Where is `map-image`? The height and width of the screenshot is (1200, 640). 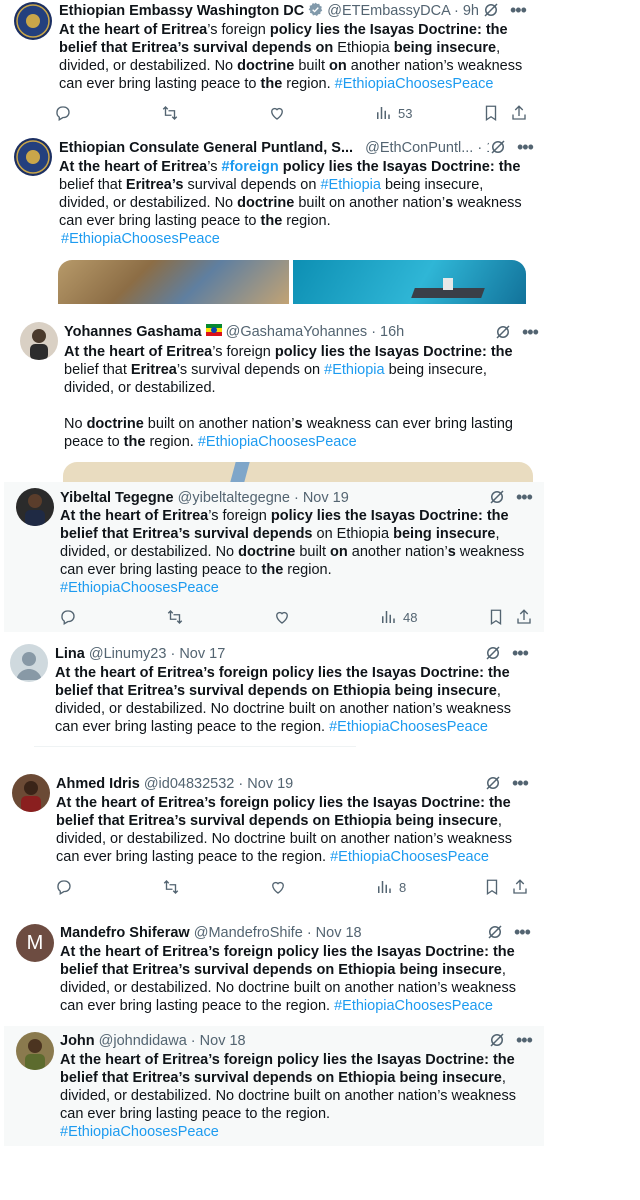 map-image is located at coordinates (173, 282).